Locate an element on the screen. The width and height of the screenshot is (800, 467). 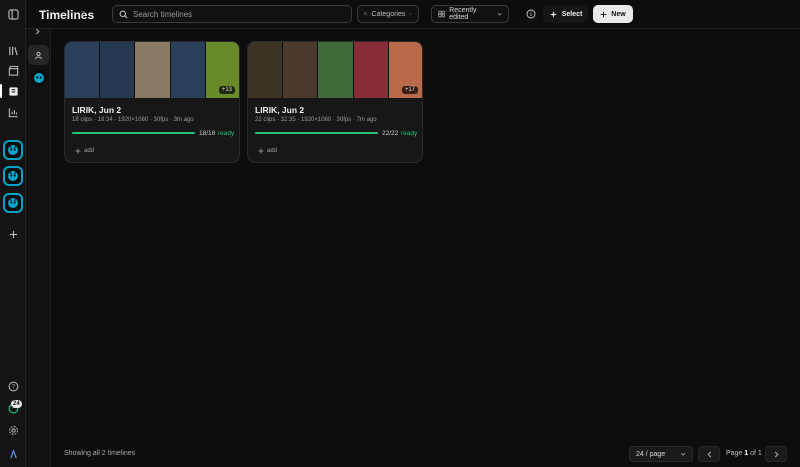
settings-icon is located at coordinates (13, 430).